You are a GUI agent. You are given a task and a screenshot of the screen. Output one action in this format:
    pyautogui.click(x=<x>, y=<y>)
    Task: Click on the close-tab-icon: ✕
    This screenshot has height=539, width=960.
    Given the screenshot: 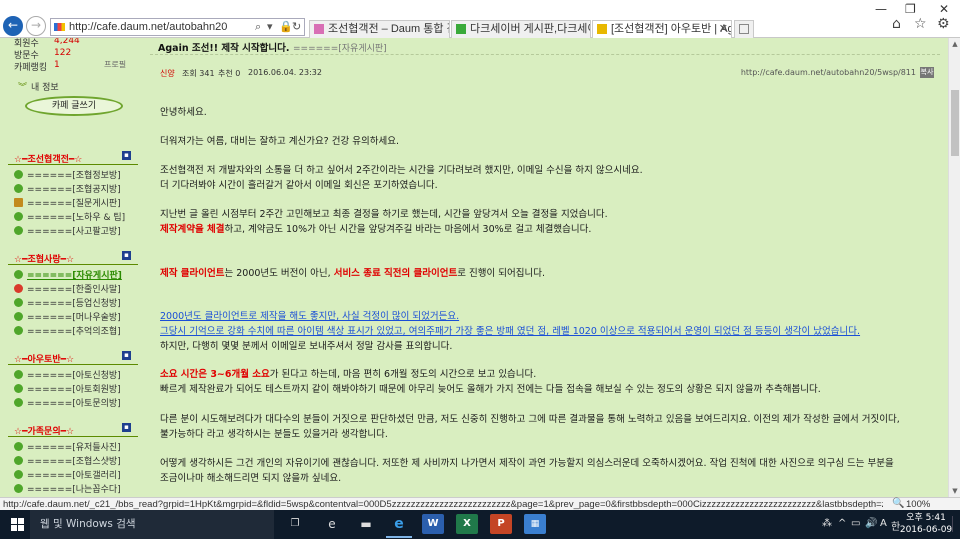 What is the action you would take?
    pyautogui.click(x=723, y=29)
    